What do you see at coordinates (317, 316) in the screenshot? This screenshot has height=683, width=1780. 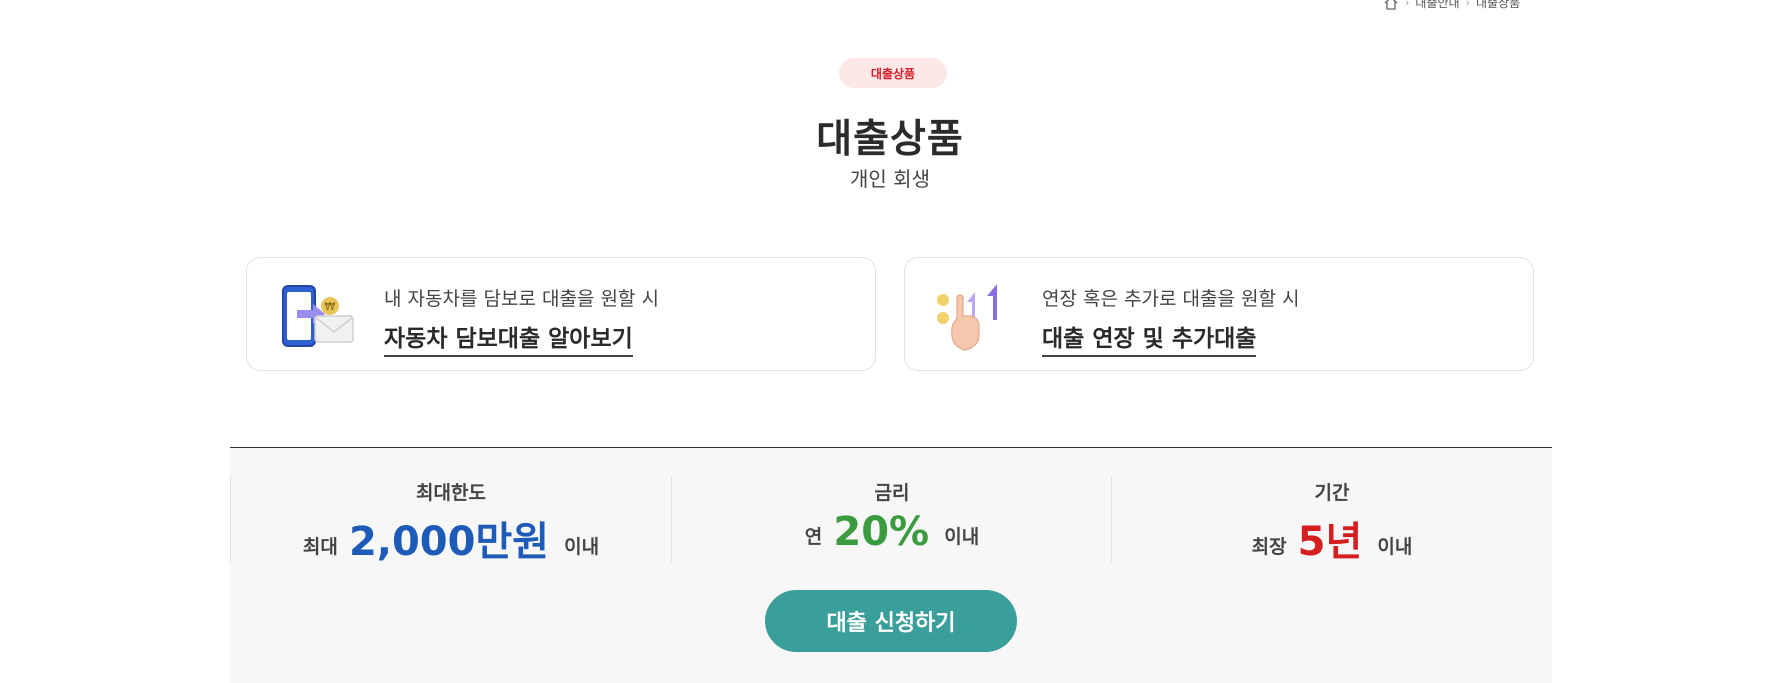 I see `phone-transfer-icon: ₩` at bounding box center [317, 316].